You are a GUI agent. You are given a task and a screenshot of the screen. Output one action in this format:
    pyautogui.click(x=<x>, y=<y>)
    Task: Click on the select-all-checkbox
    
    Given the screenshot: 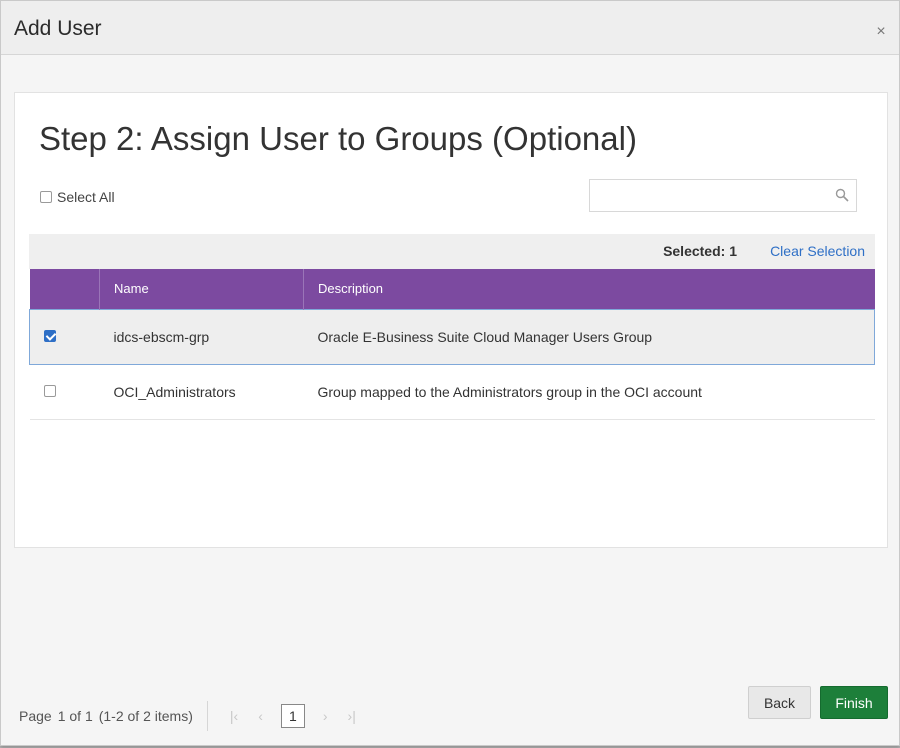 What is the action you would take?
    pyautogui.click(x=46, y=197)
    